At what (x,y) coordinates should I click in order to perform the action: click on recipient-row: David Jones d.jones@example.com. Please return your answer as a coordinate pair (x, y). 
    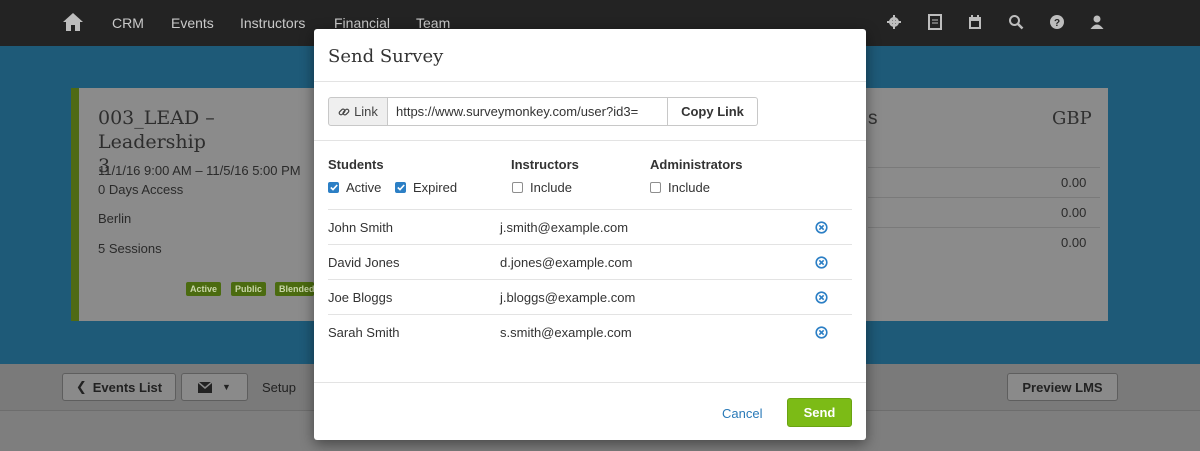
    Looking at the image, I should click on (590, 261).